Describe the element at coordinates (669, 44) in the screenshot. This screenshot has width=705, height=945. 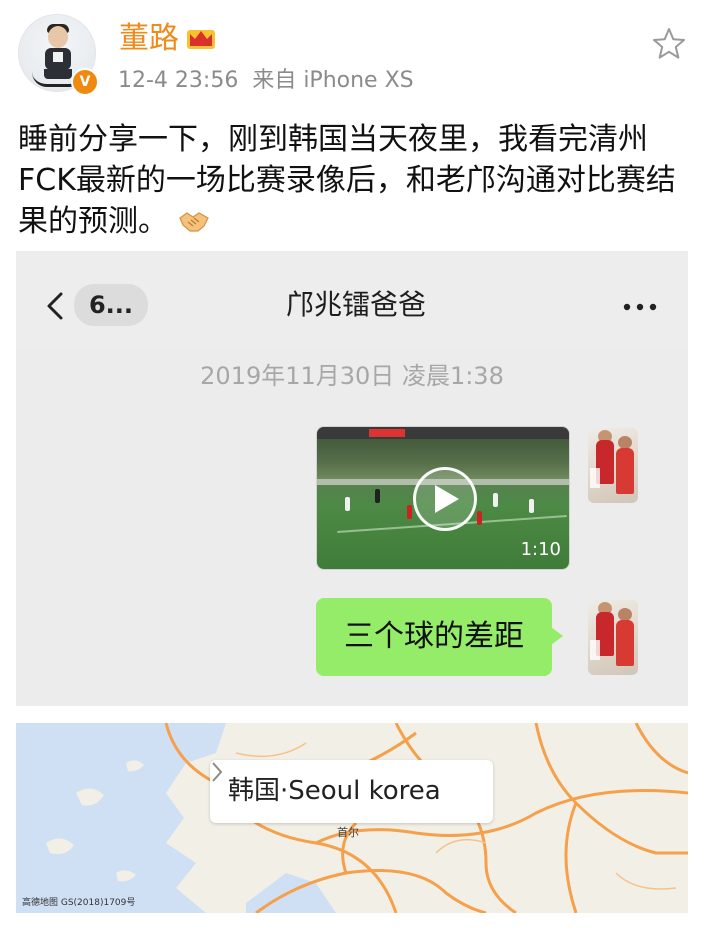
I see `star-favorite-icon` at that location.